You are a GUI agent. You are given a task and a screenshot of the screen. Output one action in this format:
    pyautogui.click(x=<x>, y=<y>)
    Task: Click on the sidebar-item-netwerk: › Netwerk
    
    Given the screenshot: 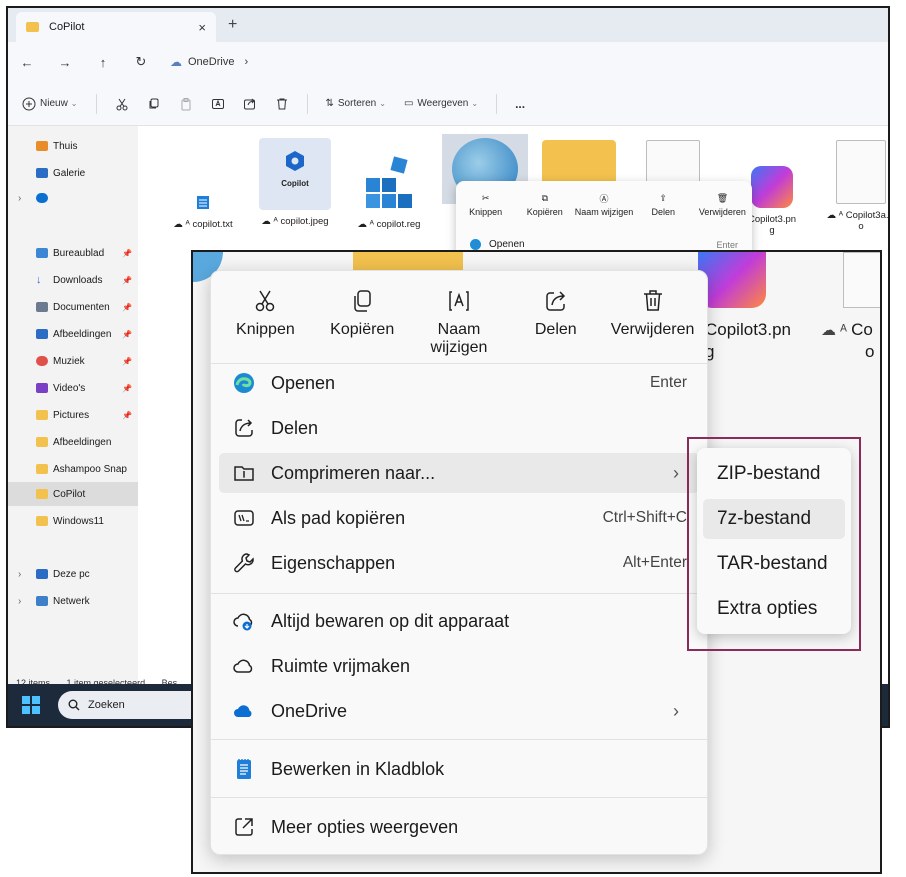 What is the action you would take?
    pyautogui.click(x=73, y=601)
    